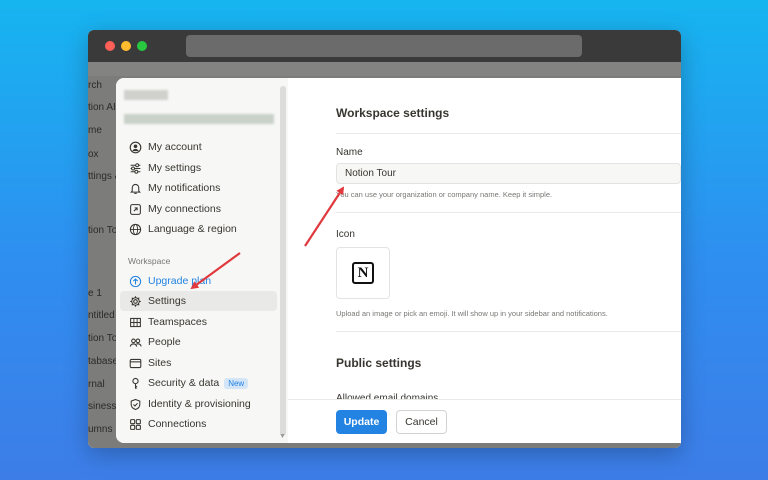 The image size is (768, 480). I want to click on icon-label: Icon, so click(345, 234).